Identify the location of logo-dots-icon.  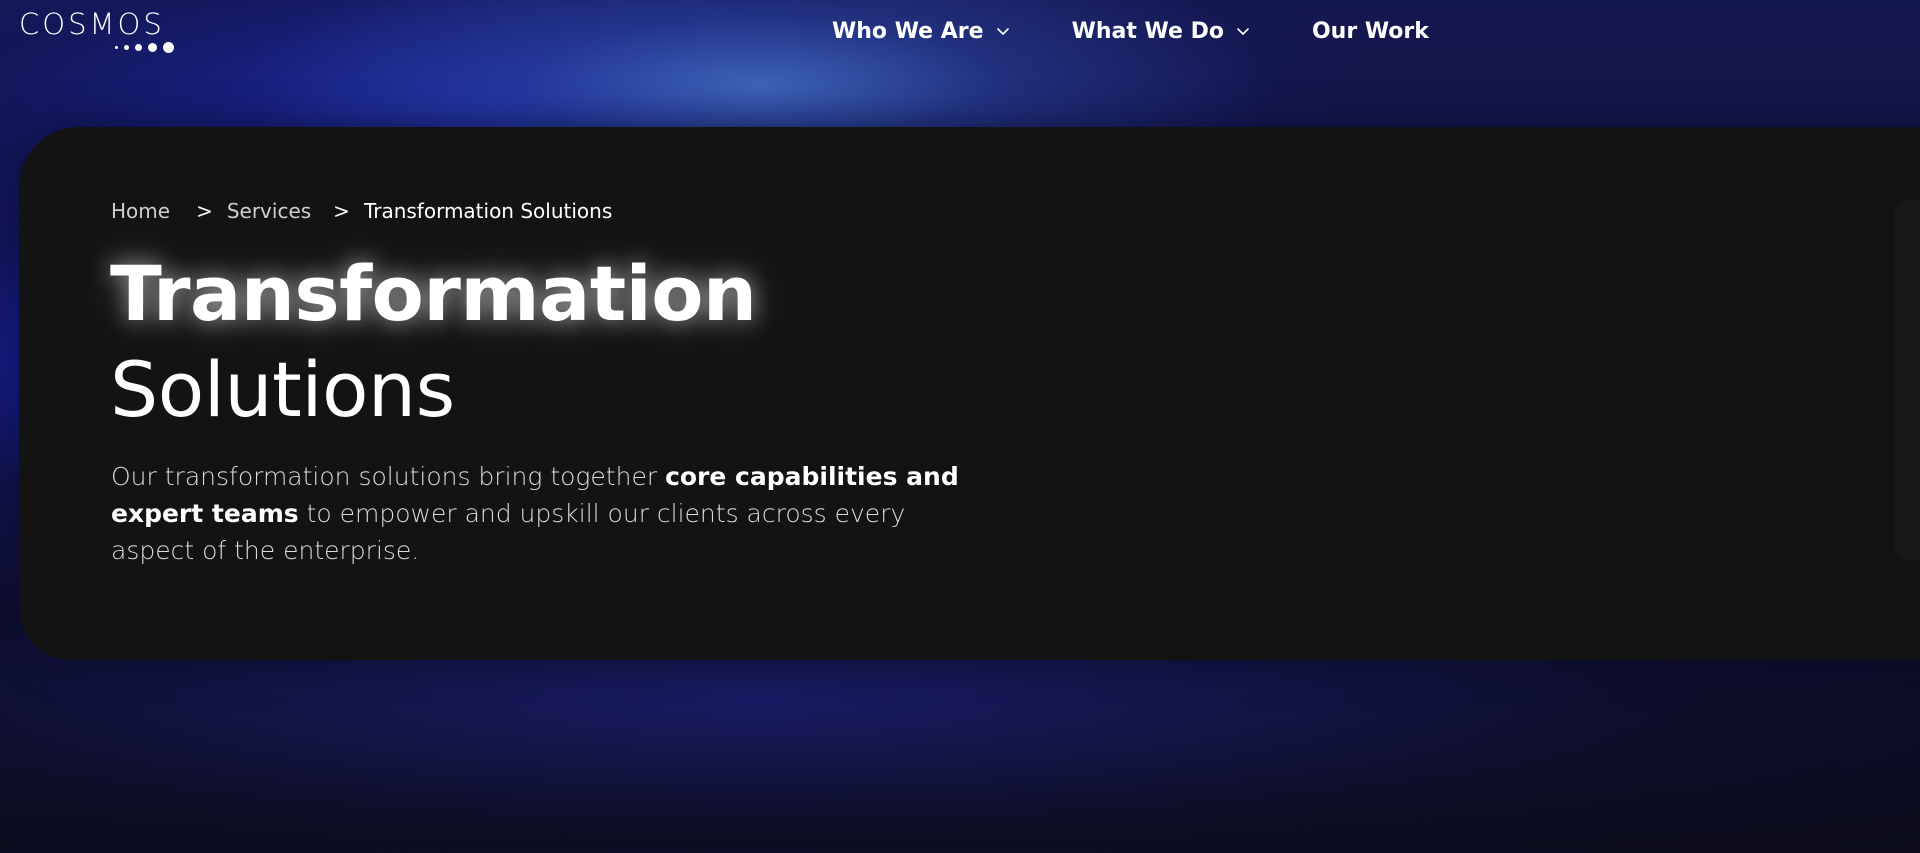
(144, 47).